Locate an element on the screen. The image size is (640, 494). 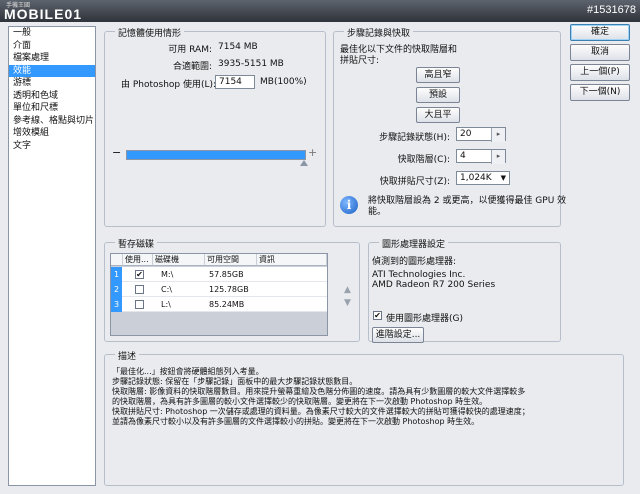
cancel-button: 取消 is located at coordinates (600, 52).